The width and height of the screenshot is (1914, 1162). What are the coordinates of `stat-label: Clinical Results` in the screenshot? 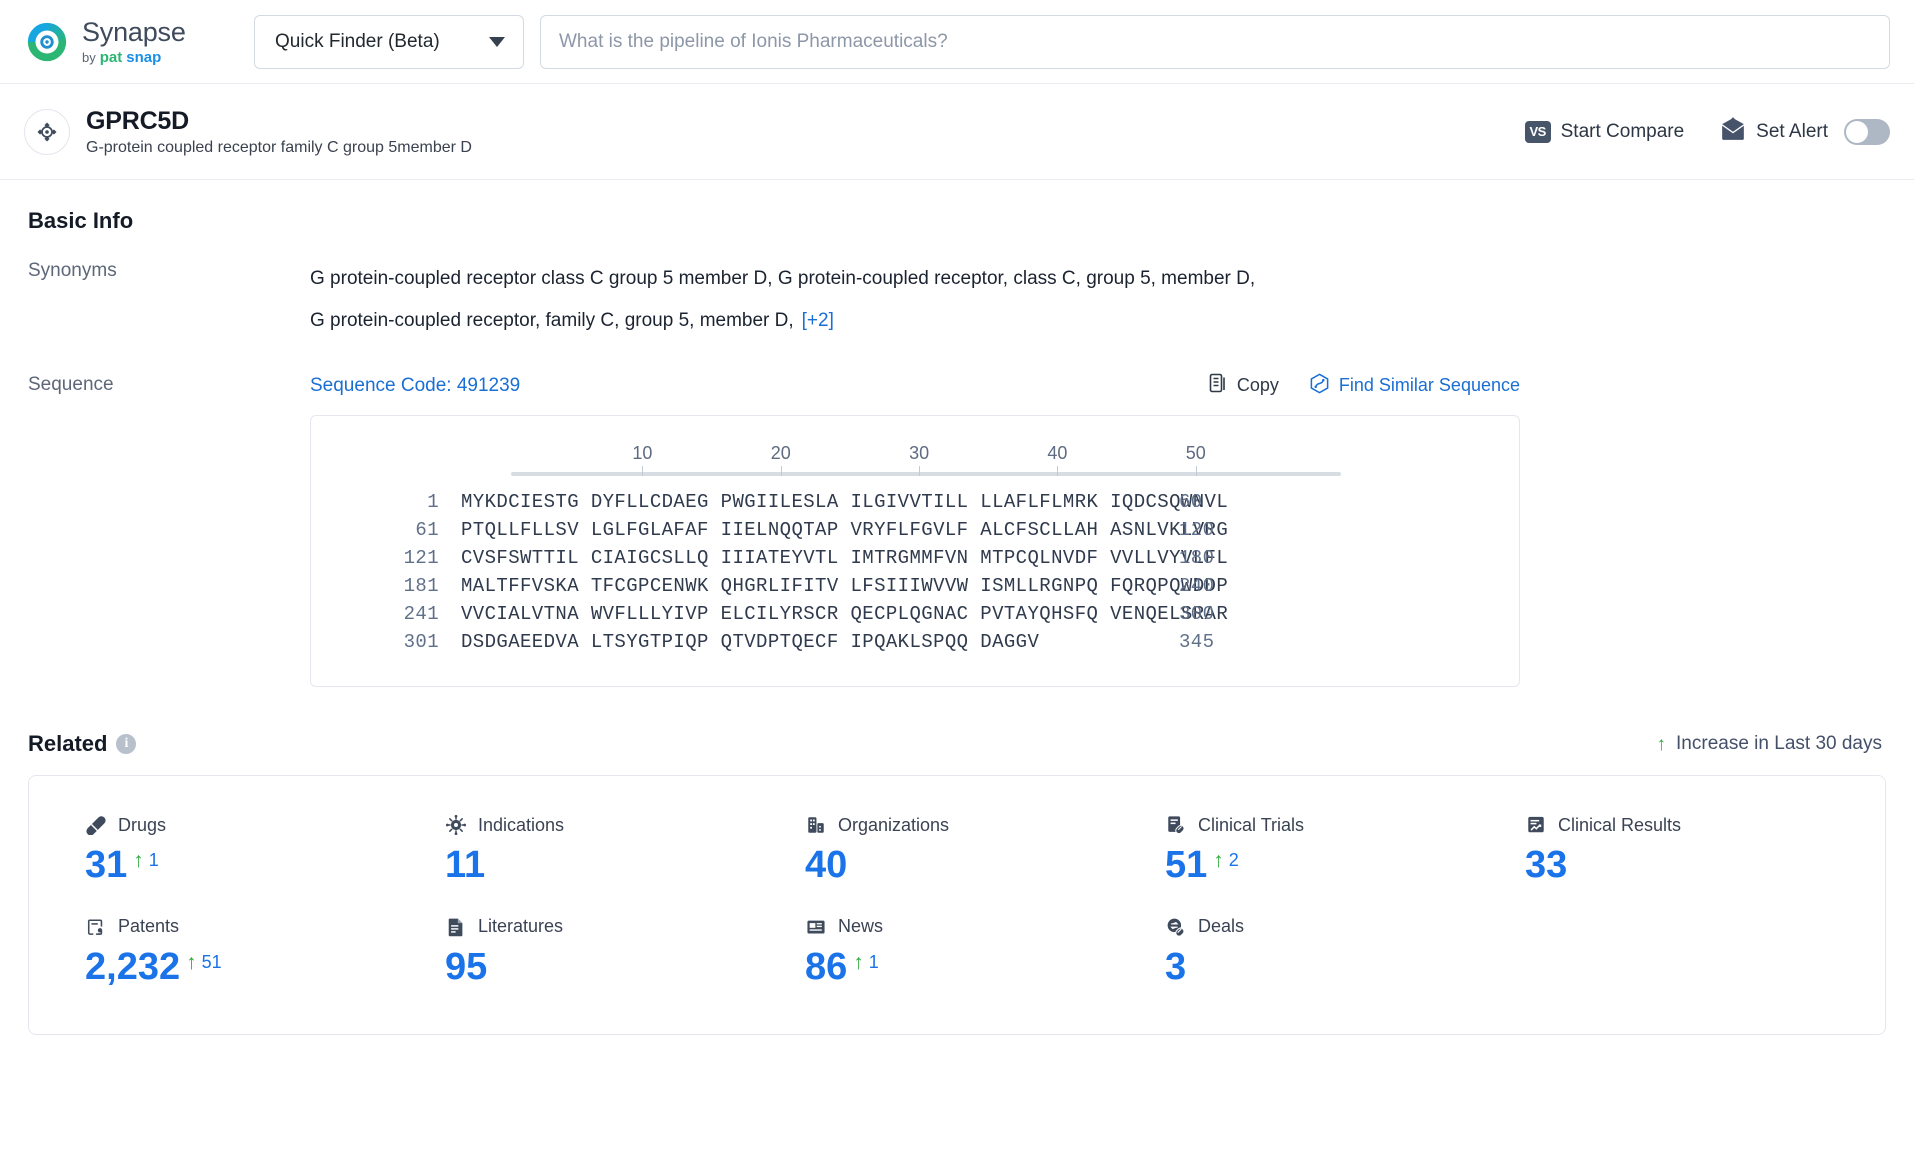 It's located at (1705, 825).